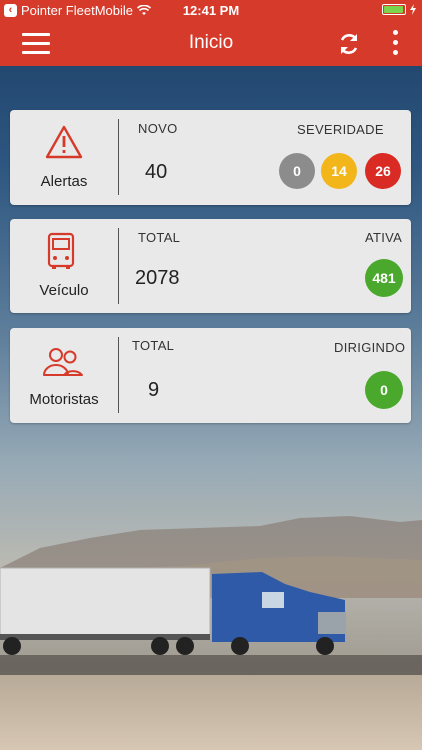 Image resolution: width=422 pixels, height=750 pixels. What do you see at coordinates (210, 266) in the screenshot?
I see `vehicles-card: Veículo TOTAL 2078 ATIVA 481` at bounding box center [210, 266].